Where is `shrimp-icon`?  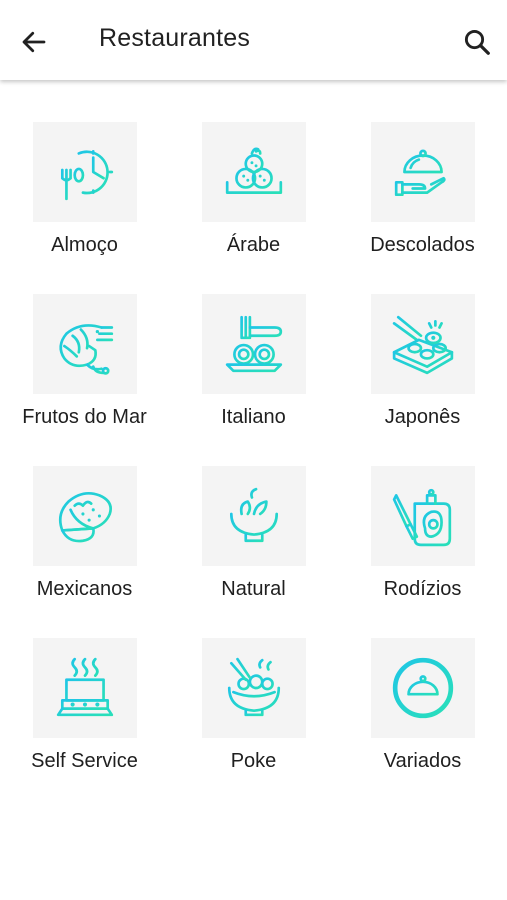 shrimp-icon is located at coordinates (85, 349).